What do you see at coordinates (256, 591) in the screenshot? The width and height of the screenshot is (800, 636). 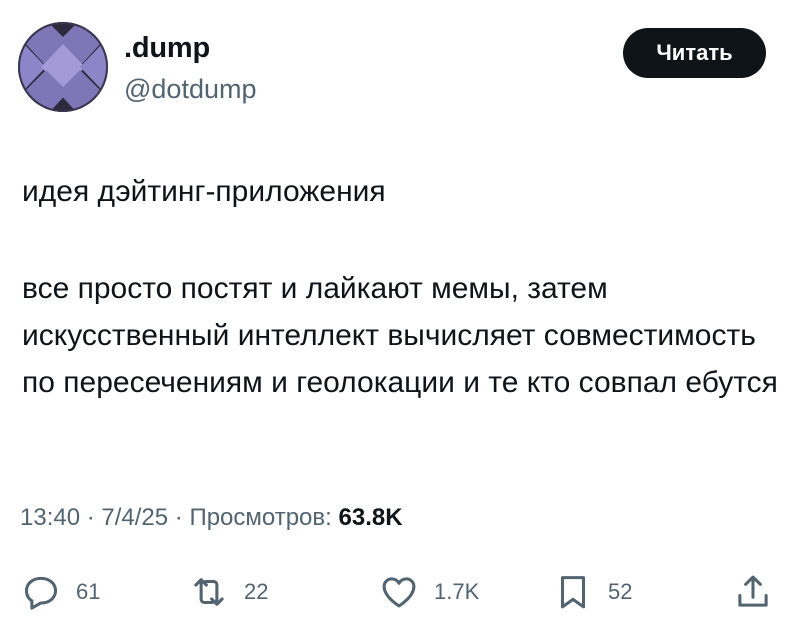 I see `repost-count: 22` at bounding box center [256, 591].